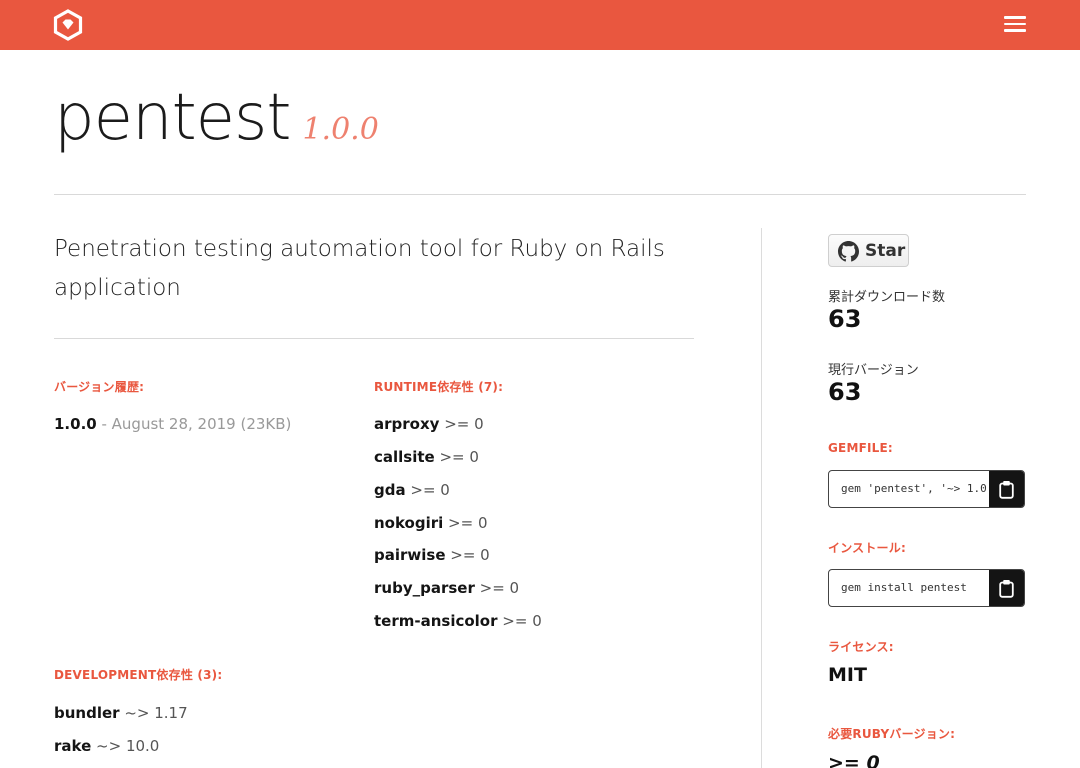 This screenshot has height=768, width=1080. What do you see at coordinates (99, 387) in the screenshot?
I see `versions-label: バージョン履歴:` at bounding box center [99, 387].